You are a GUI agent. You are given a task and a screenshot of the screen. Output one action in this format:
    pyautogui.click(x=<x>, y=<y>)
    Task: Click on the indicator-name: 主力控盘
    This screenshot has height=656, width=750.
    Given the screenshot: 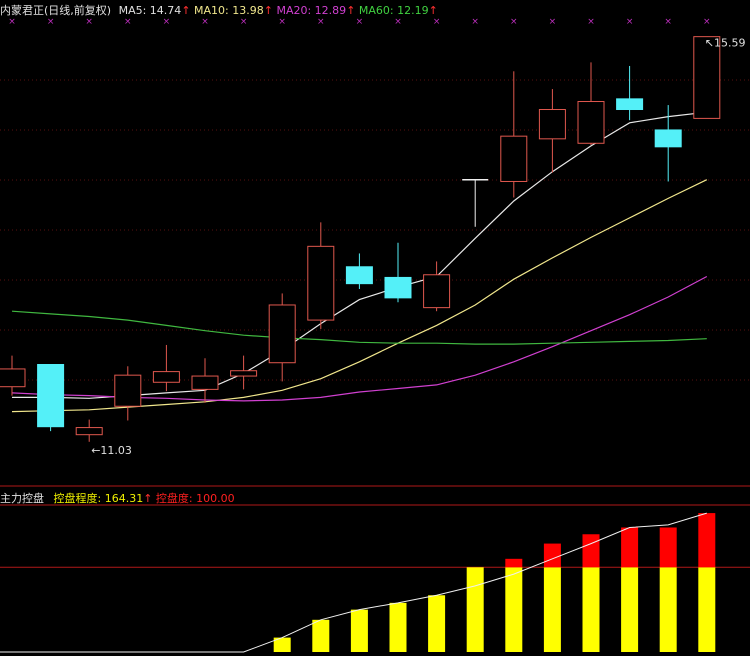 What is the action you would take?
    pyautogui.click(x=22, y=498)
    